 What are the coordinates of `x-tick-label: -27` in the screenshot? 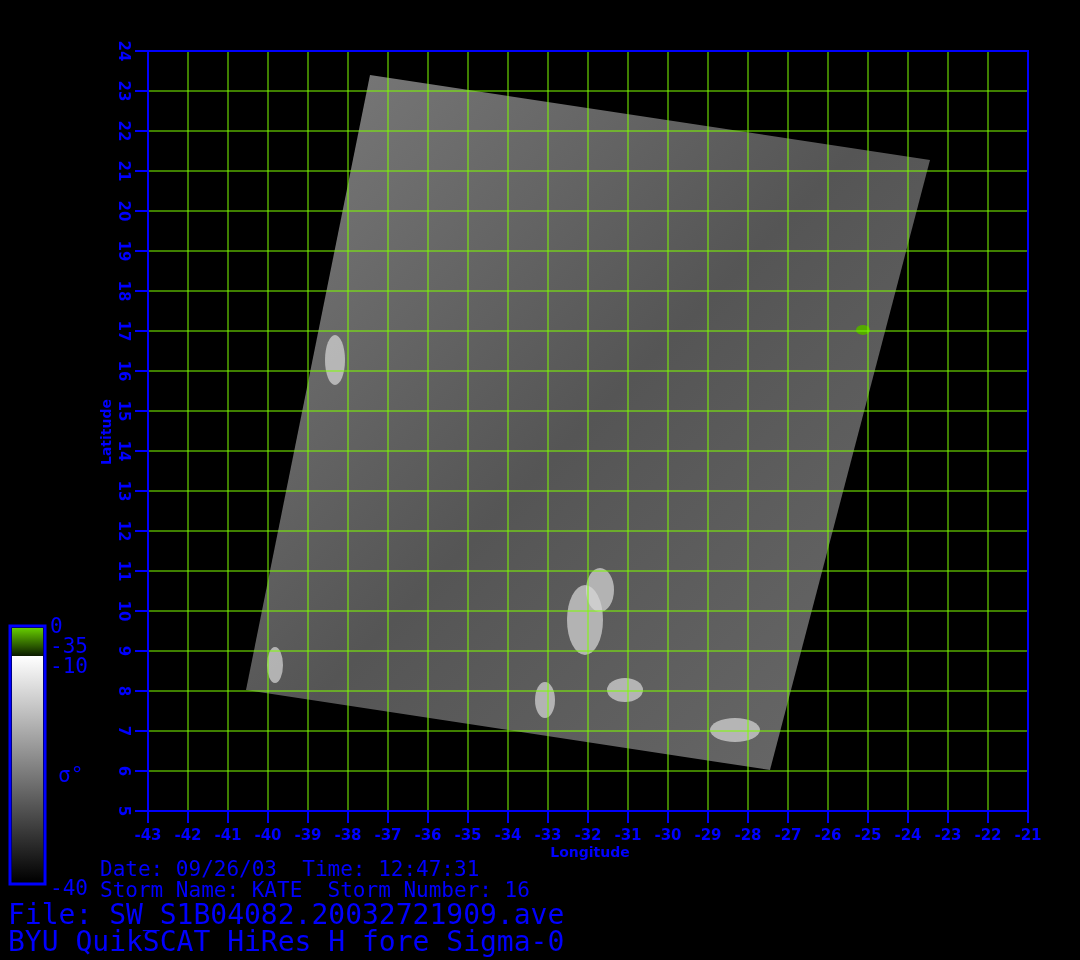 It's located at (788, 835).